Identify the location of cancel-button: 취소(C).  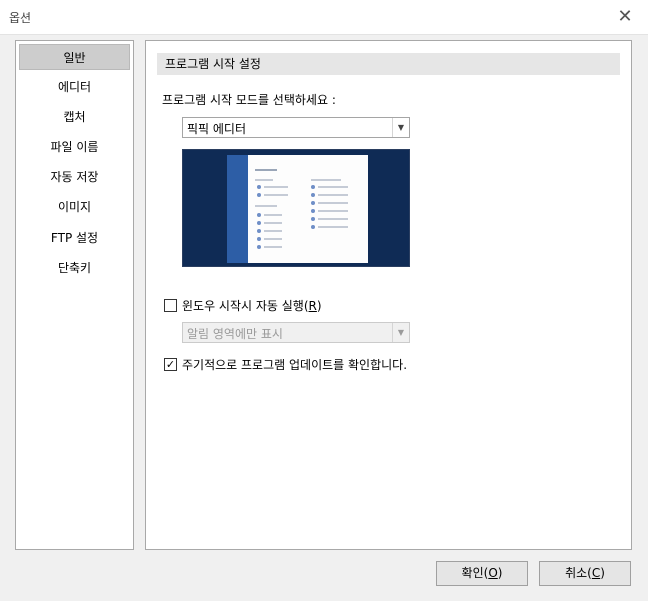
(585, 573).